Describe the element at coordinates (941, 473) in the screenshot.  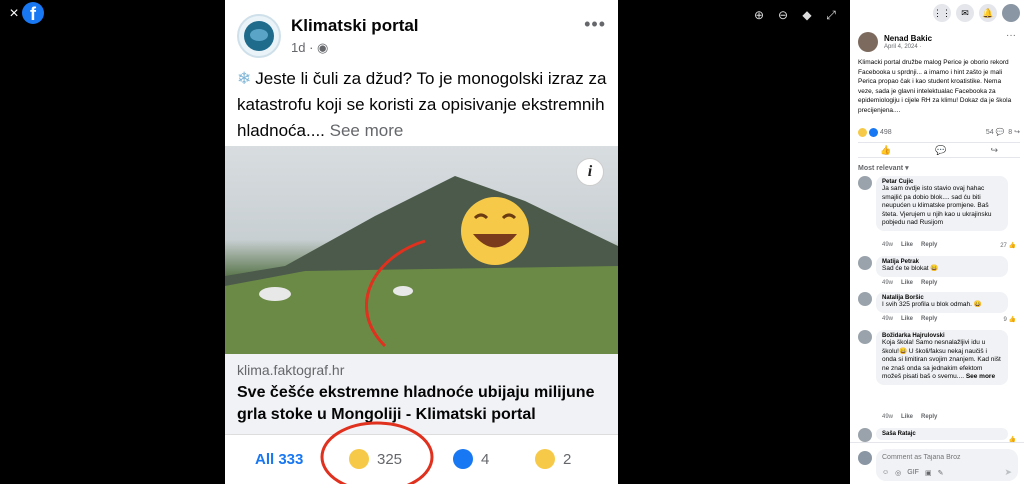
I see `avatar-sticker-icon: ✎` at that location.